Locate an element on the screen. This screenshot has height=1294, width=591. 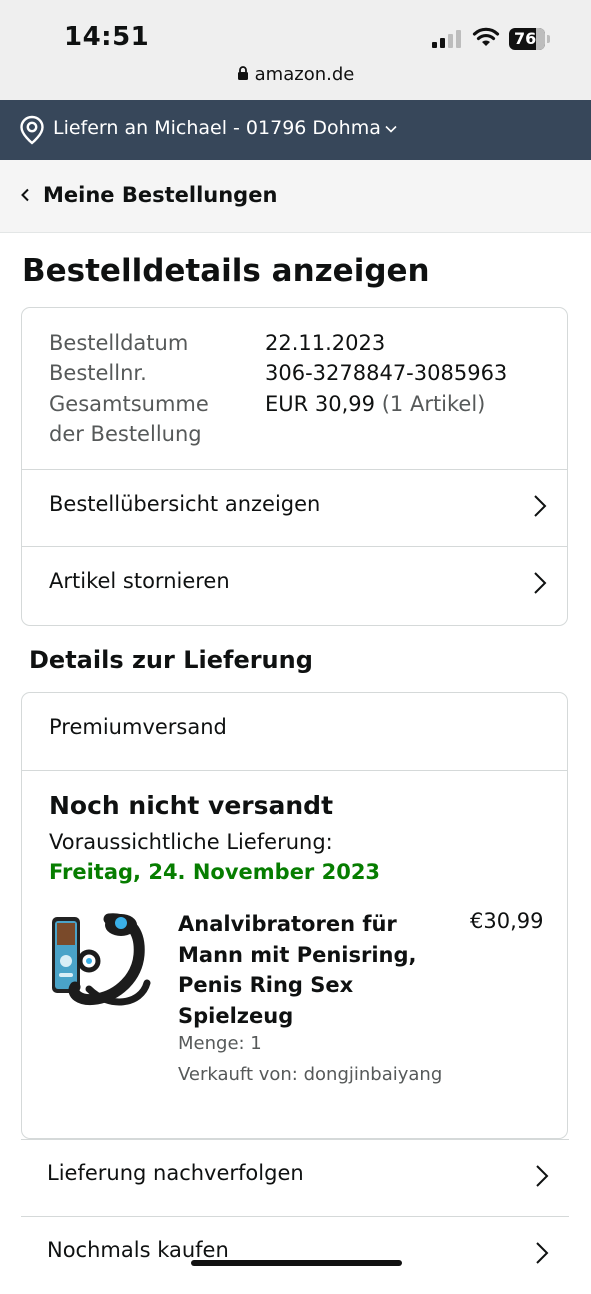
buy-again-label: Nochmals kaufen is located at coordinates (138, 1250).